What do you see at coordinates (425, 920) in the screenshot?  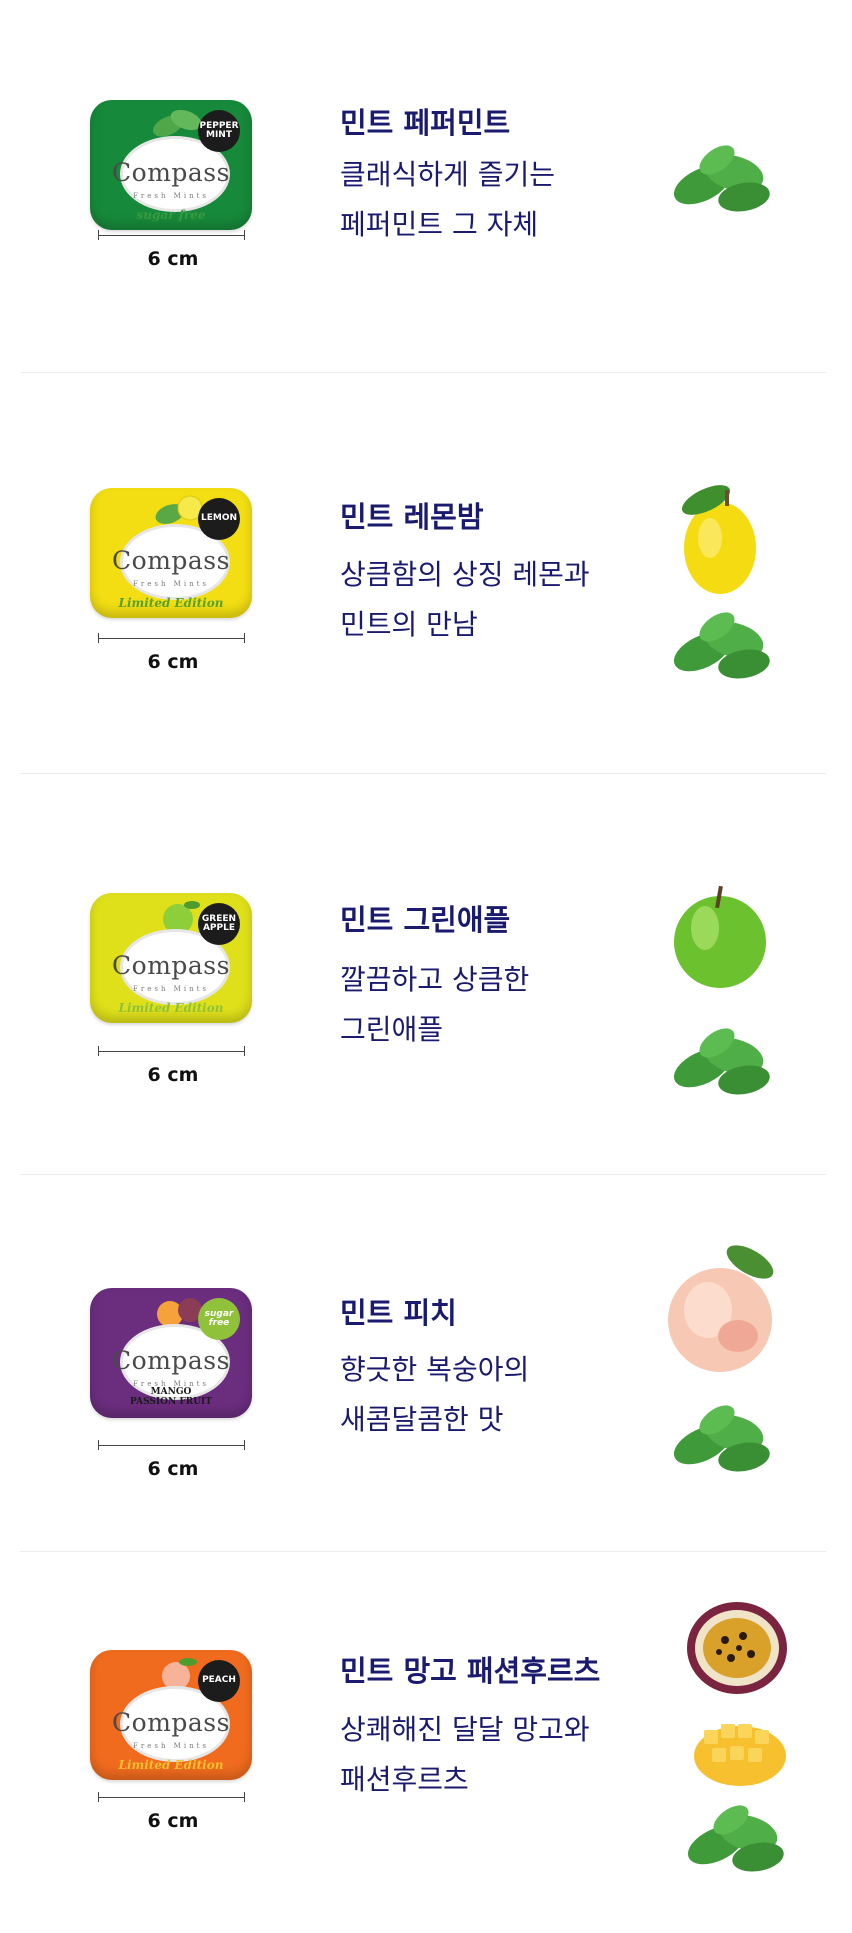 I see `product-title: 민트 그린애플` at bounding box center [425, 920].